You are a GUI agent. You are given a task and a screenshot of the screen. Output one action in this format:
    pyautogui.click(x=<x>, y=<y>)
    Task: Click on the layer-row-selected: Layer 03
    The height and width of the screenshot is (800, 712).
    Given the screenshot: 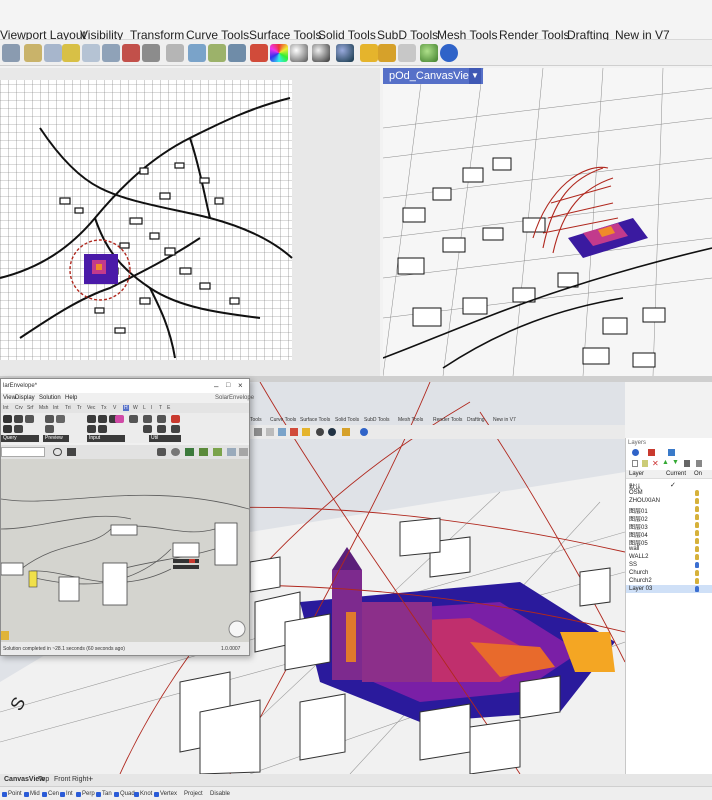 What is the action you would take?
    pyautogui.click(x=669, y=589)
    